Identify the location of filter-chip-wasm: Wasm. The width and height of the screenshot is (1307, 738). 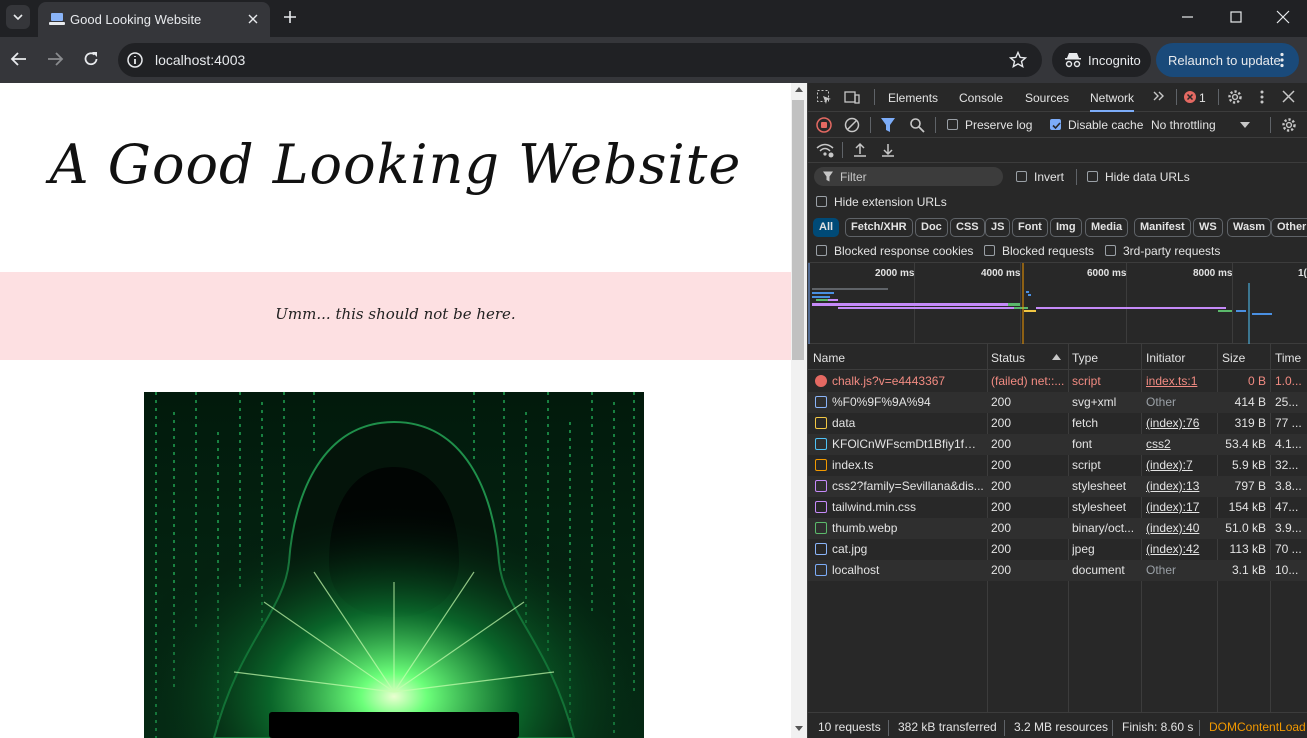
(1249, 227).